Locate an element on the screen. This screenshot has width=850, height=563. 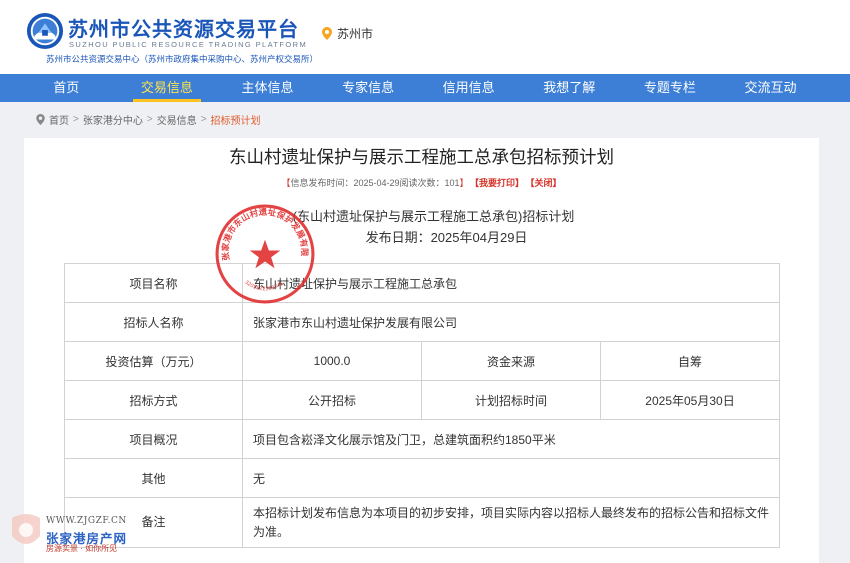
document-title: (东山村遗址保护与展示工程施工总承包)招标计划 is located at coordinates (433, 216).